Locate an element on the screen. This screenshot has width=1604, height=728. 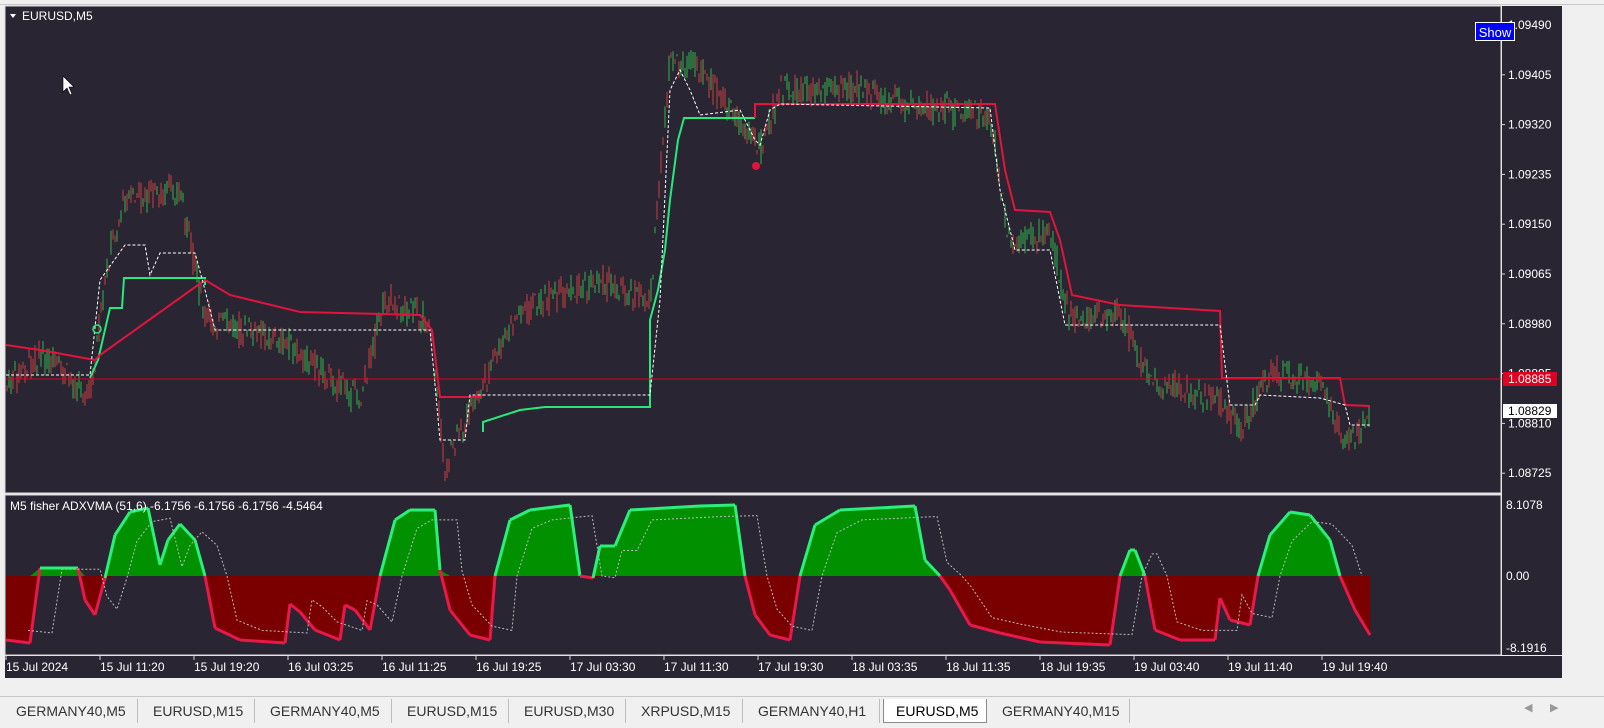
time-tick-label: 17 Jul 11:30 is located at coordinates (696, 667).